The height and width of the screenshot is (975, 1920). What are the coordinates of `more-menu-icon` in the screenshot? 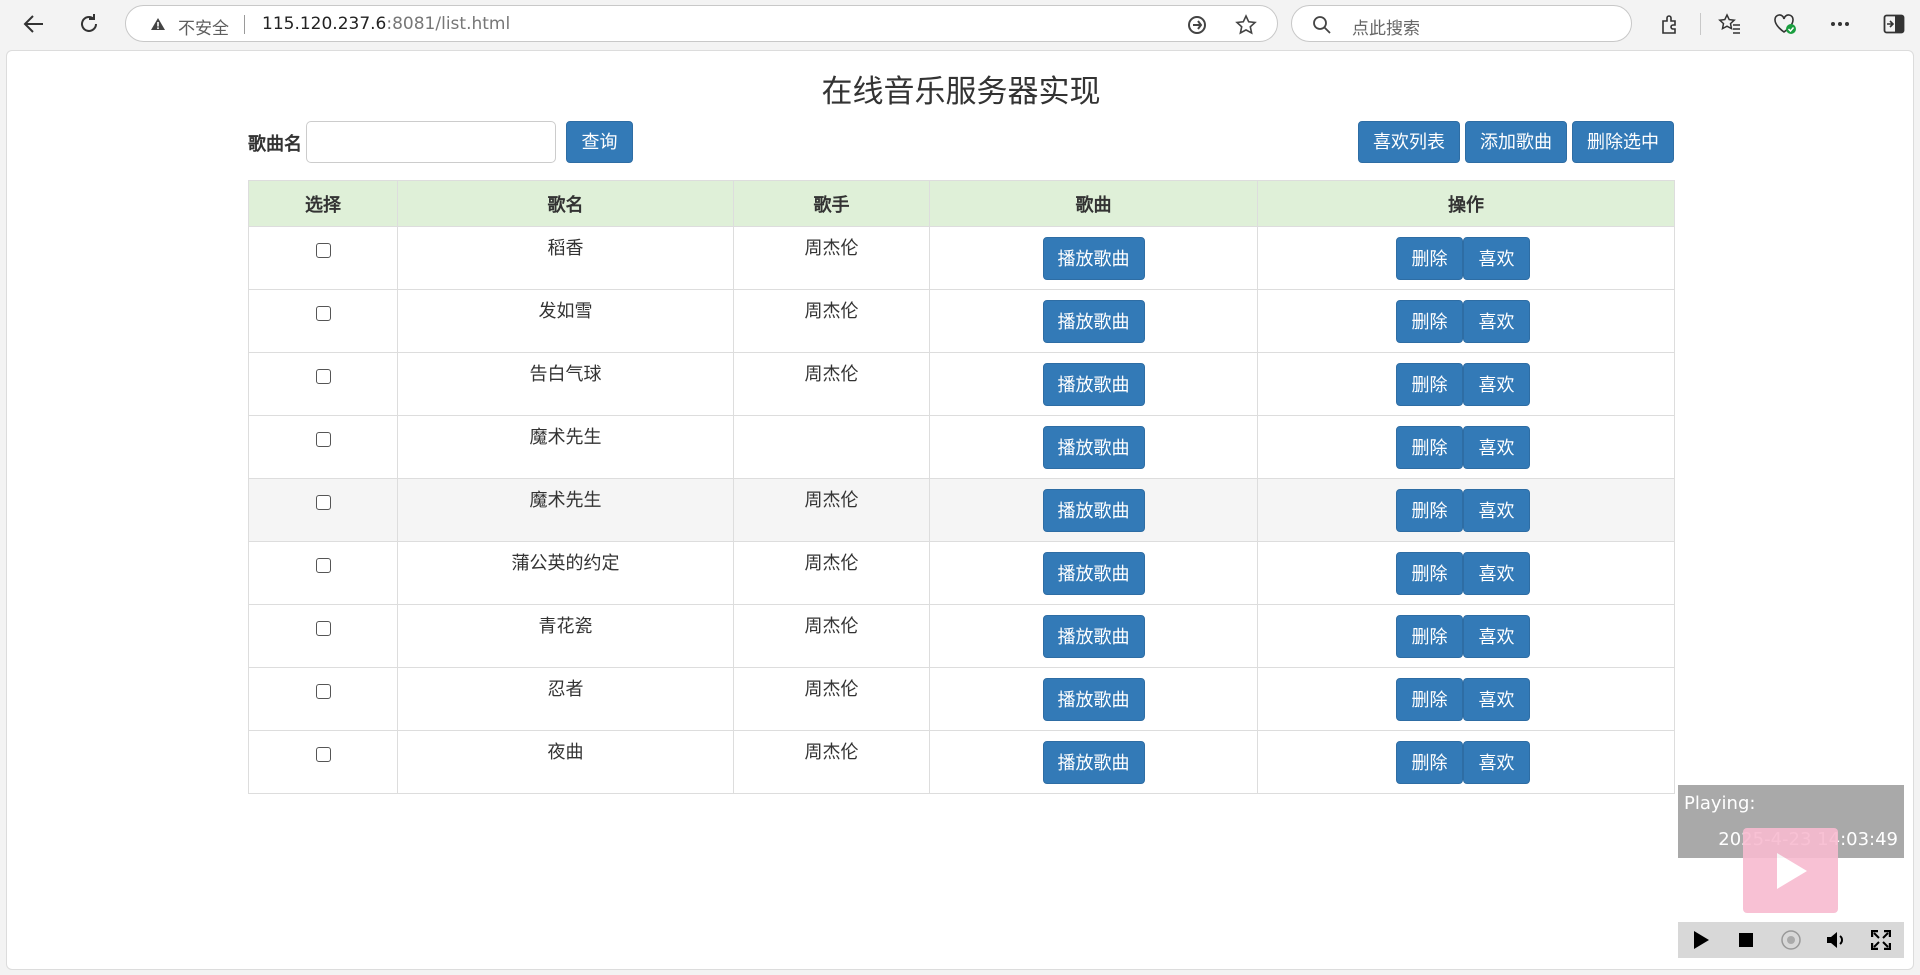 It's located at (1840, 24).